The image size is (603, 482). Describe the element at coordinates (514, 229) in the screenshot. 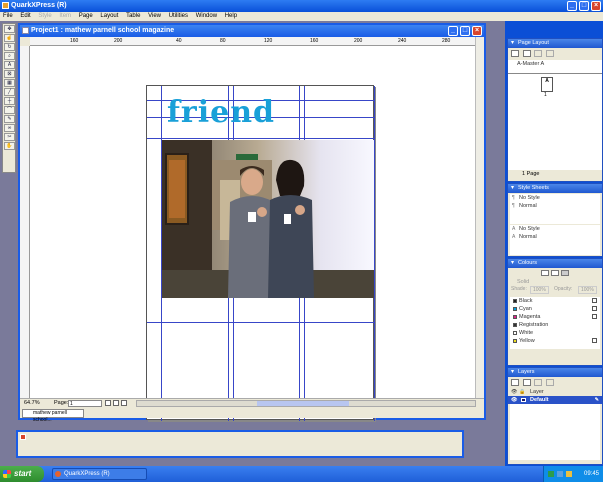

I see `character-style-icon: A` at that location.